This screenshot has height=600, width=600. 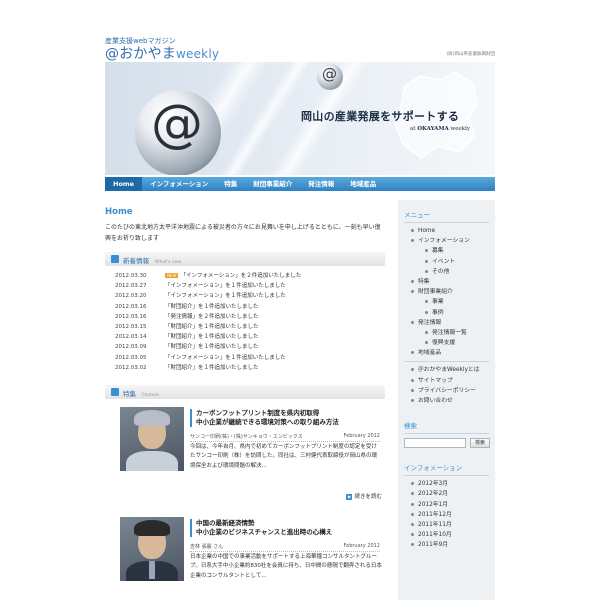 I want to click on menu-item-local-products: 地域産品, so click(x=453, y=353).